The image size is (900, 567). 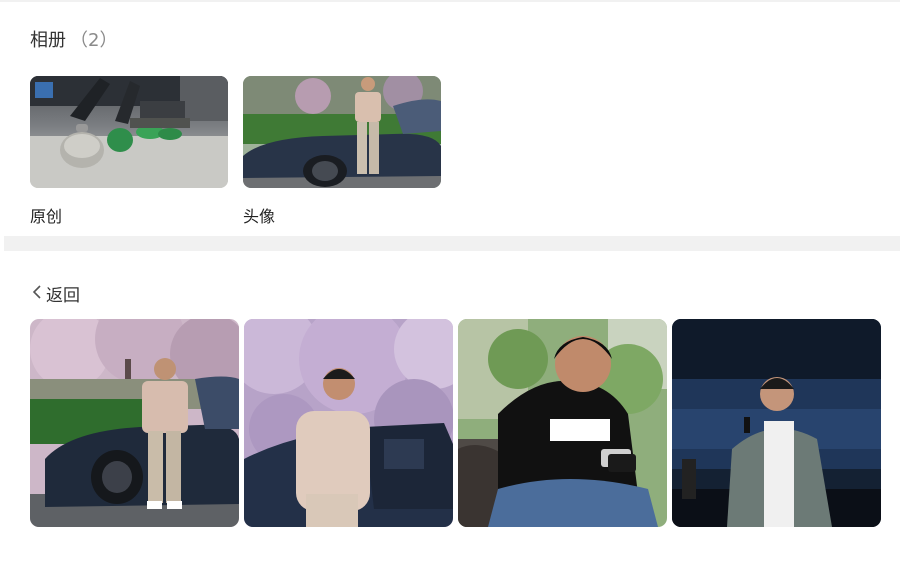 I want to click on album-label-avatar: 头像, so click(x=259, y=216).